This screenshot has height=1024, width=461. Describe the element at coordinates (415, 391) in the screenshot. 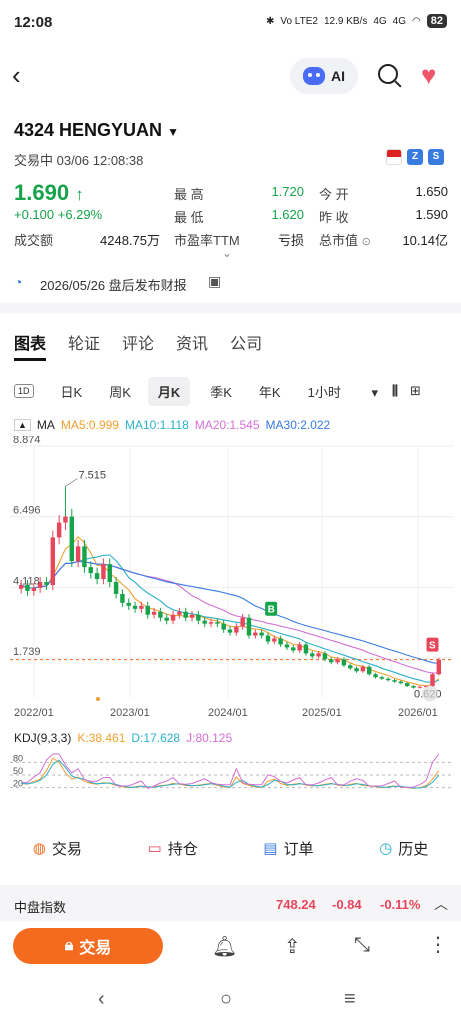

I see `grid-layout-icon: ⊞` at that location.